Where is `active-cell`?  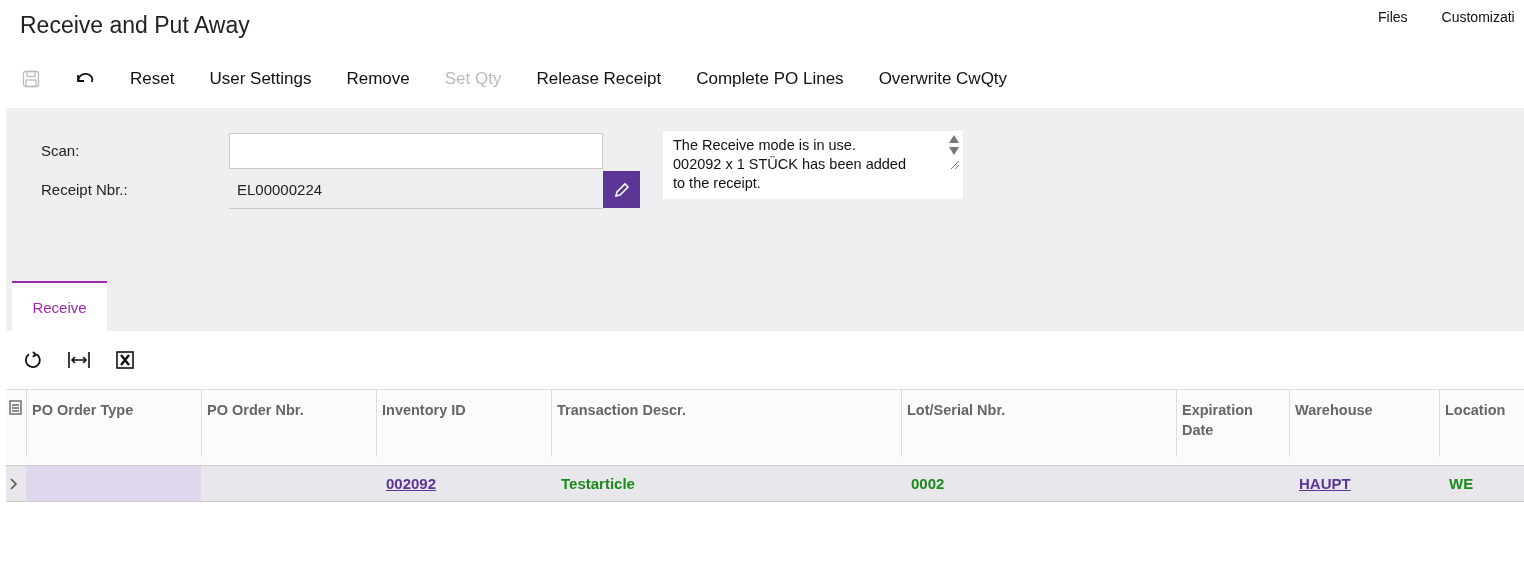
active-cell is located at coordinates (113, 484).